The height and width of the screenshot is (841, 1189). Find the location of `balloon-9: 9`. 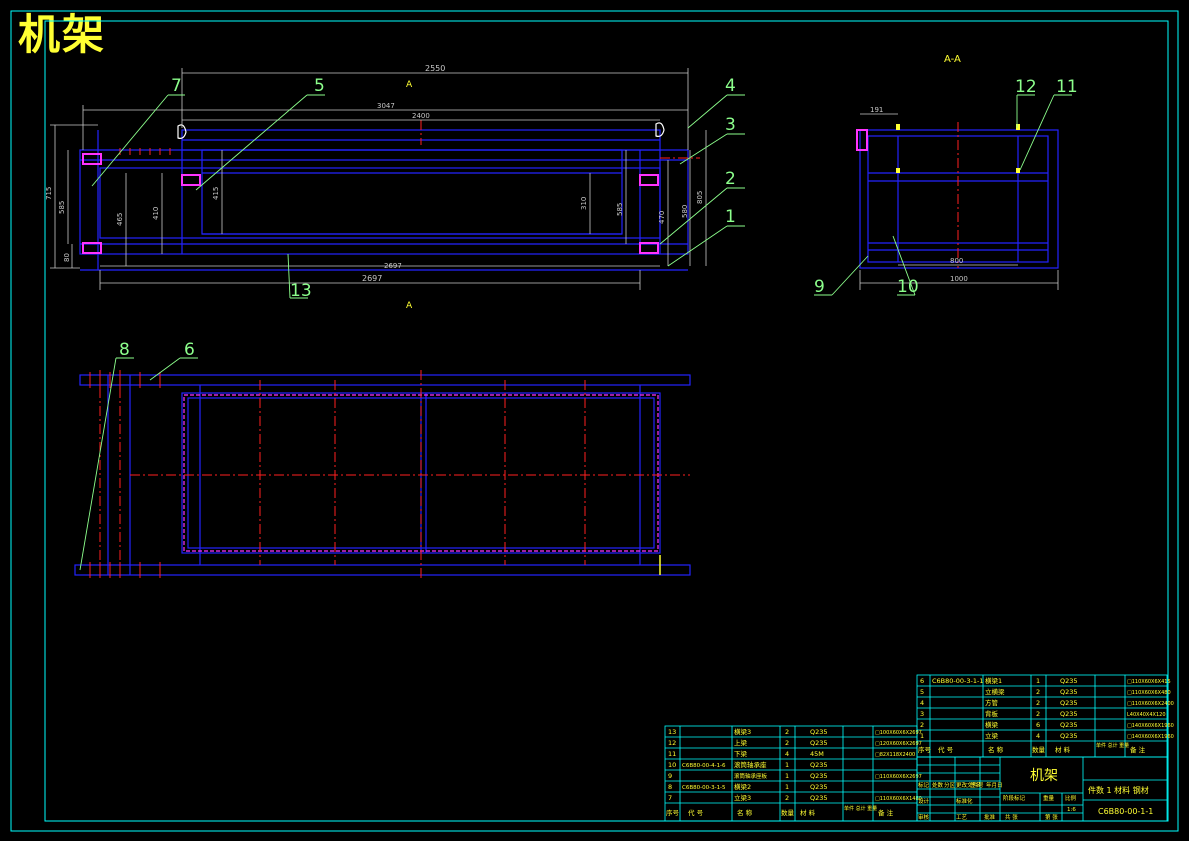

balloon-9: 9 is located at coordinates (819, 287).